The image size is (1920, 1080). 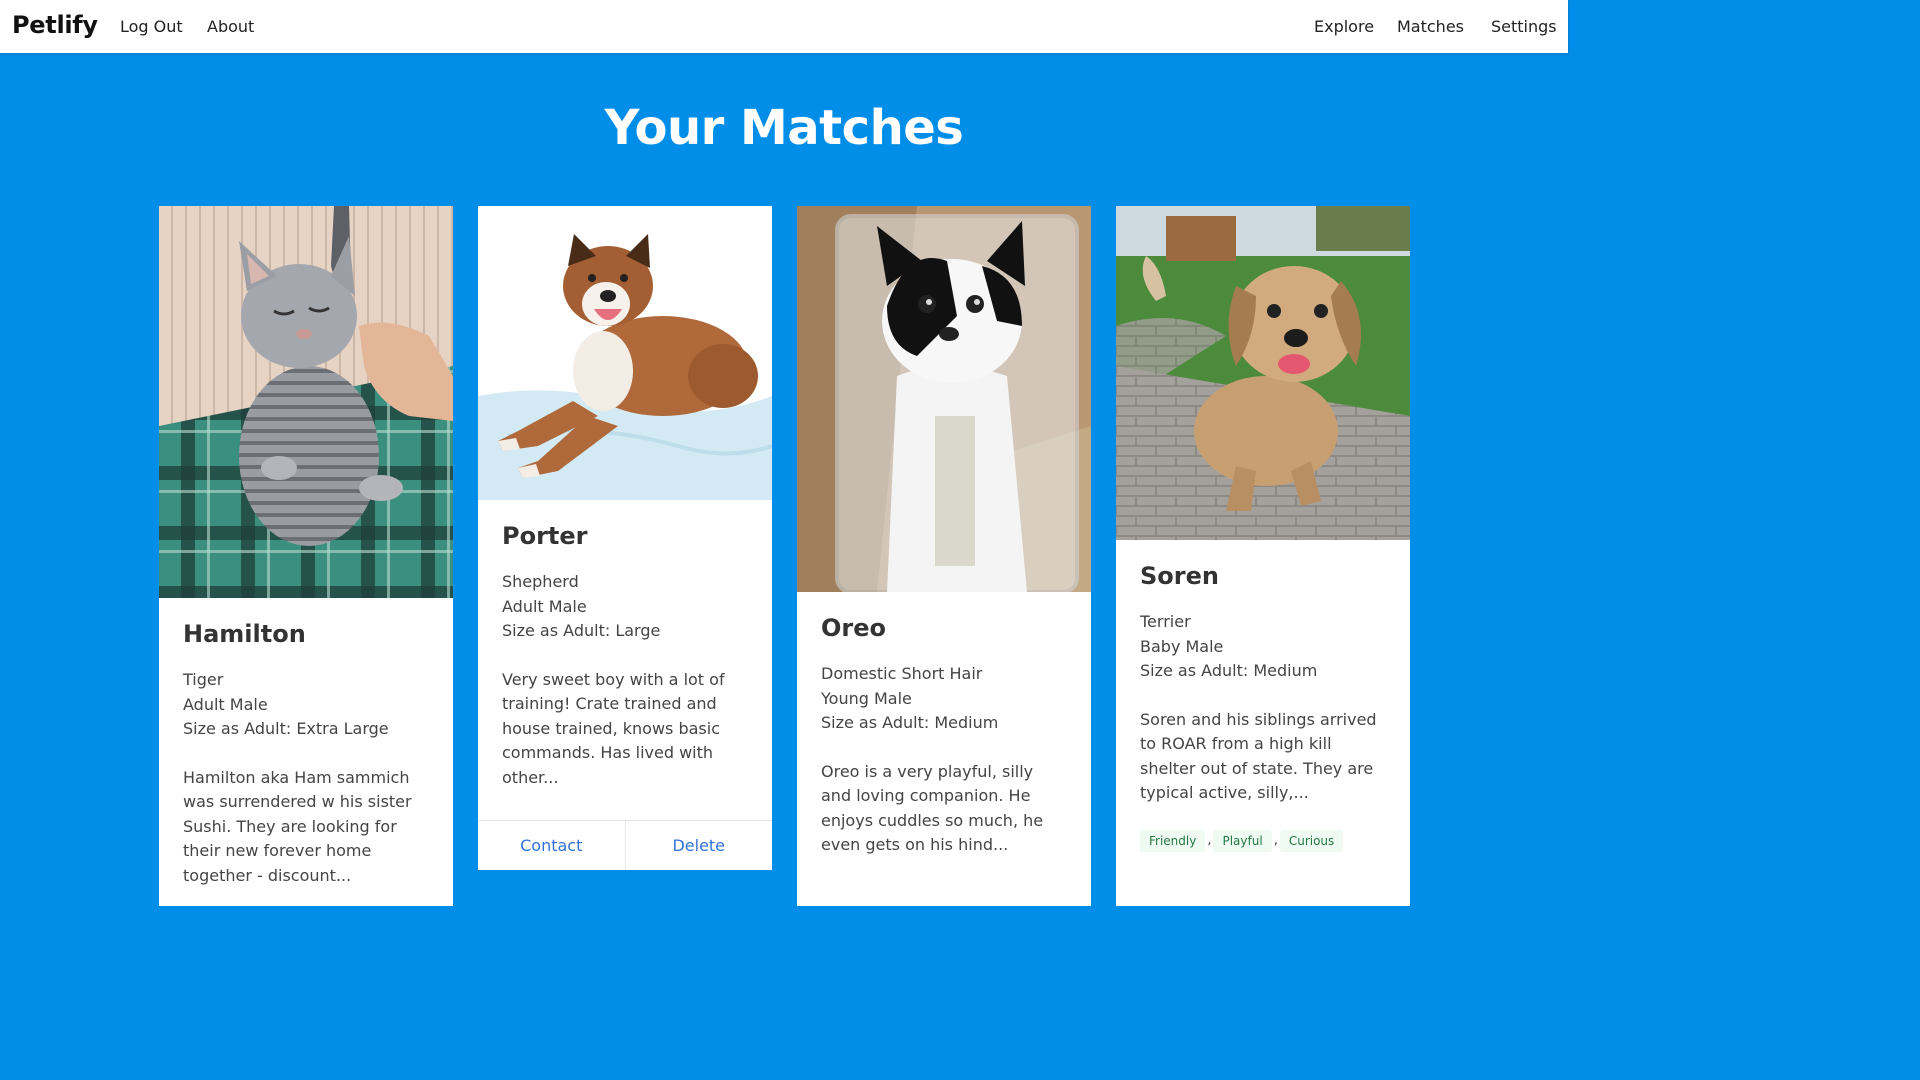 I want to click on pet-breed: Shepherd, so click(x=540, y=581).